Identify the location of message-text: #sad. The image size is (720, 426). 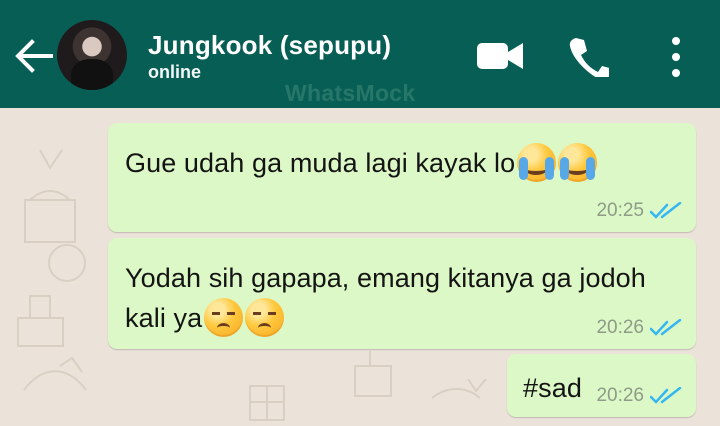
(552, 388).